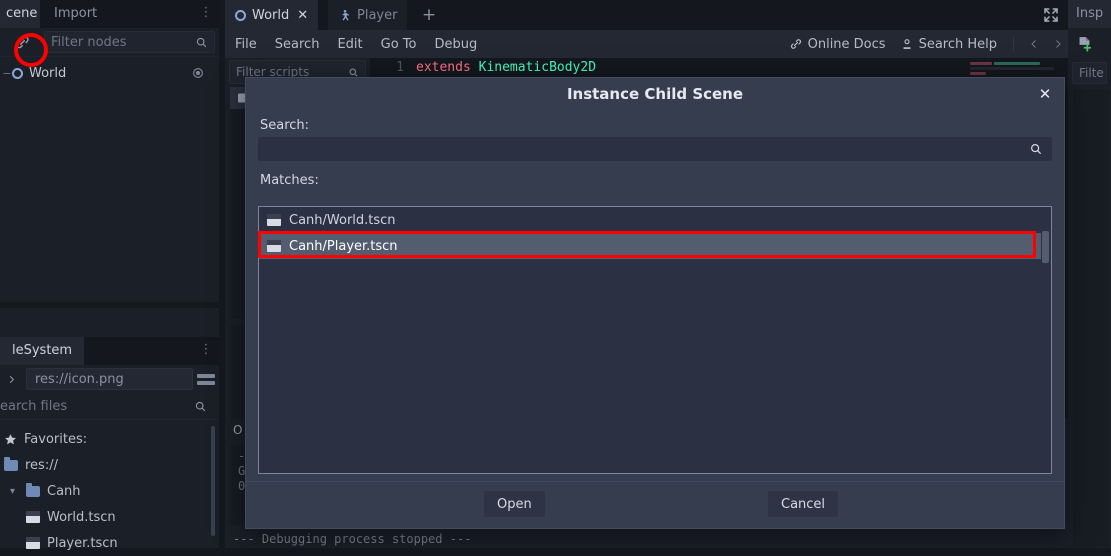 The image size is (1111, 556). Describe the element at coordinates (109, 465) in the screenshot. I see `list-item: res://` at that location.